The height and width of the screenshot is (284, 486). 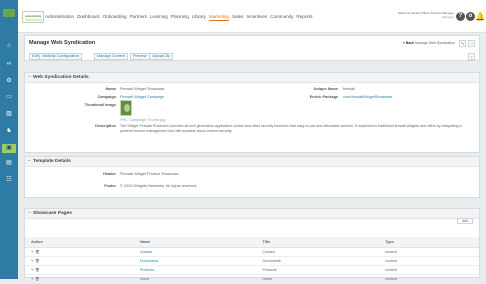 I want to click on sidebar-icon: ☷, so click(x=9, y=180).